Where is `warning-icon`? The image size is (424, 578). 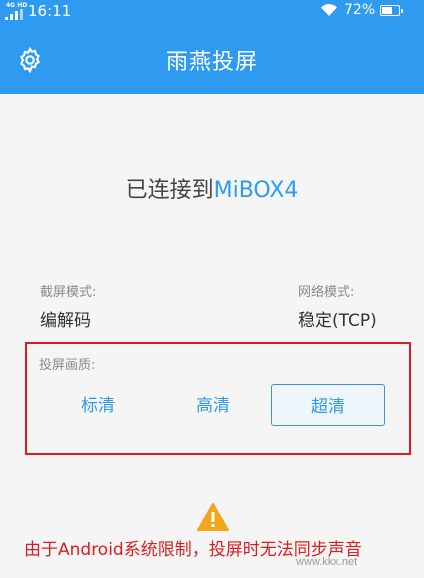
warning-icon is located at coordinates (213, 517).